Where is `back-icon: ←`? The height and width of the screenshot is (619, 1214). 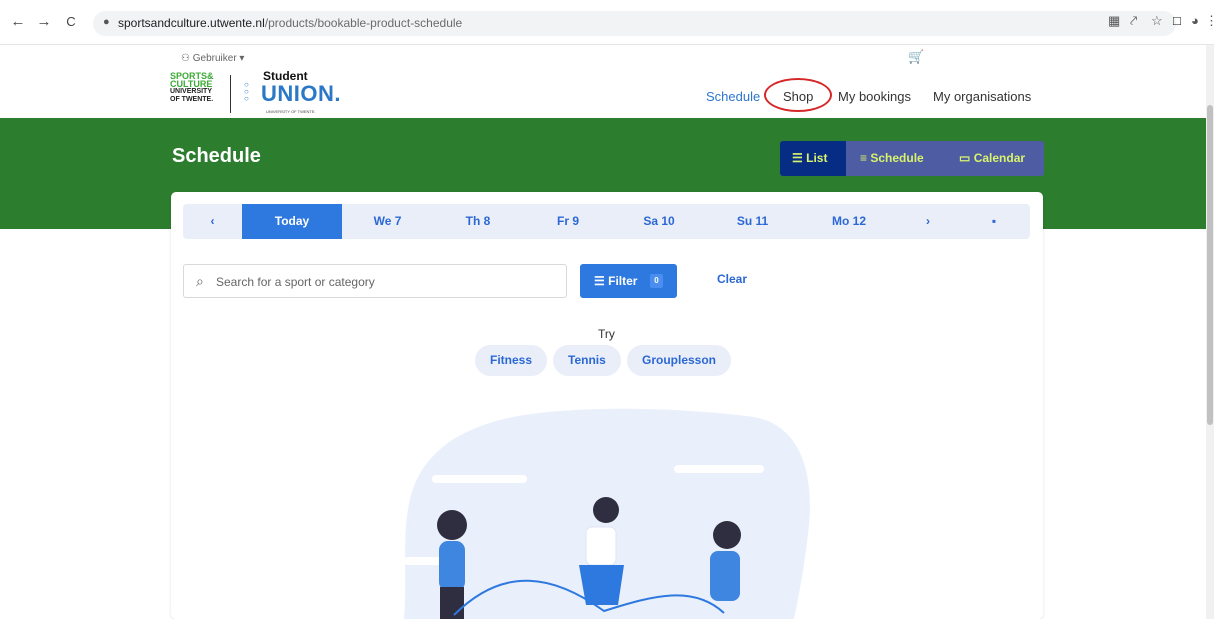
back-icon: ← is located at coordinates (18, 22).